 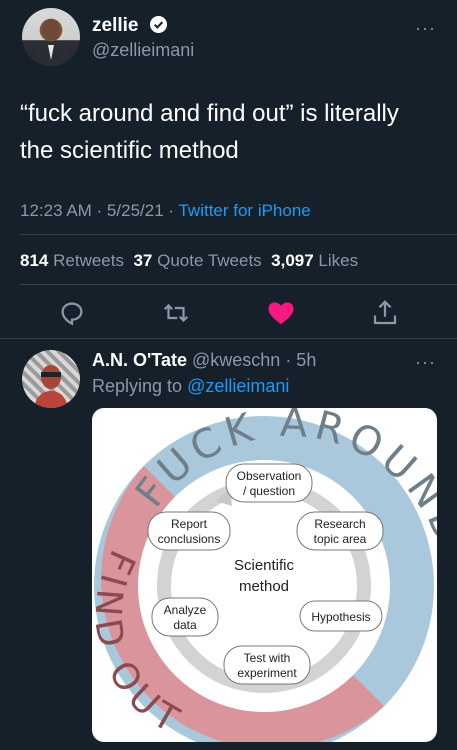 What do you see at coordinates (51, 42) in the screenshot?
I see `author-photo` at bounding box center [51, 42].